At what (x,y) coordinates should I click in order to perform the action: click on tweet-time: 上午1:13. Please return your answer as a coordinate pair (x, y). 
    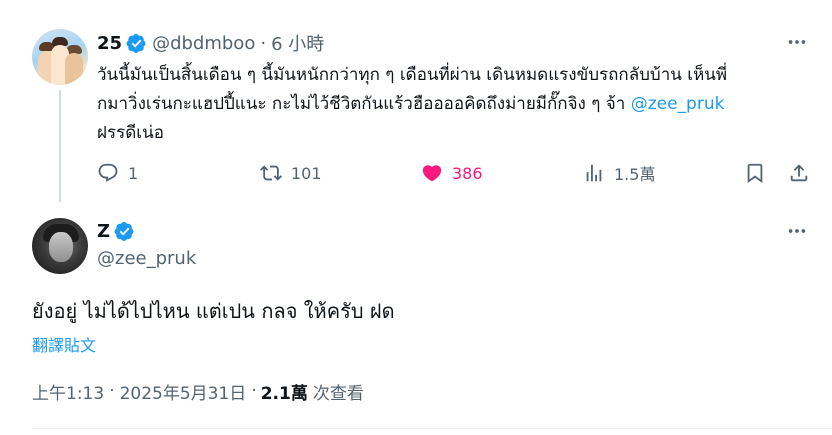
    Looking at the image, I should click on (68, 391).